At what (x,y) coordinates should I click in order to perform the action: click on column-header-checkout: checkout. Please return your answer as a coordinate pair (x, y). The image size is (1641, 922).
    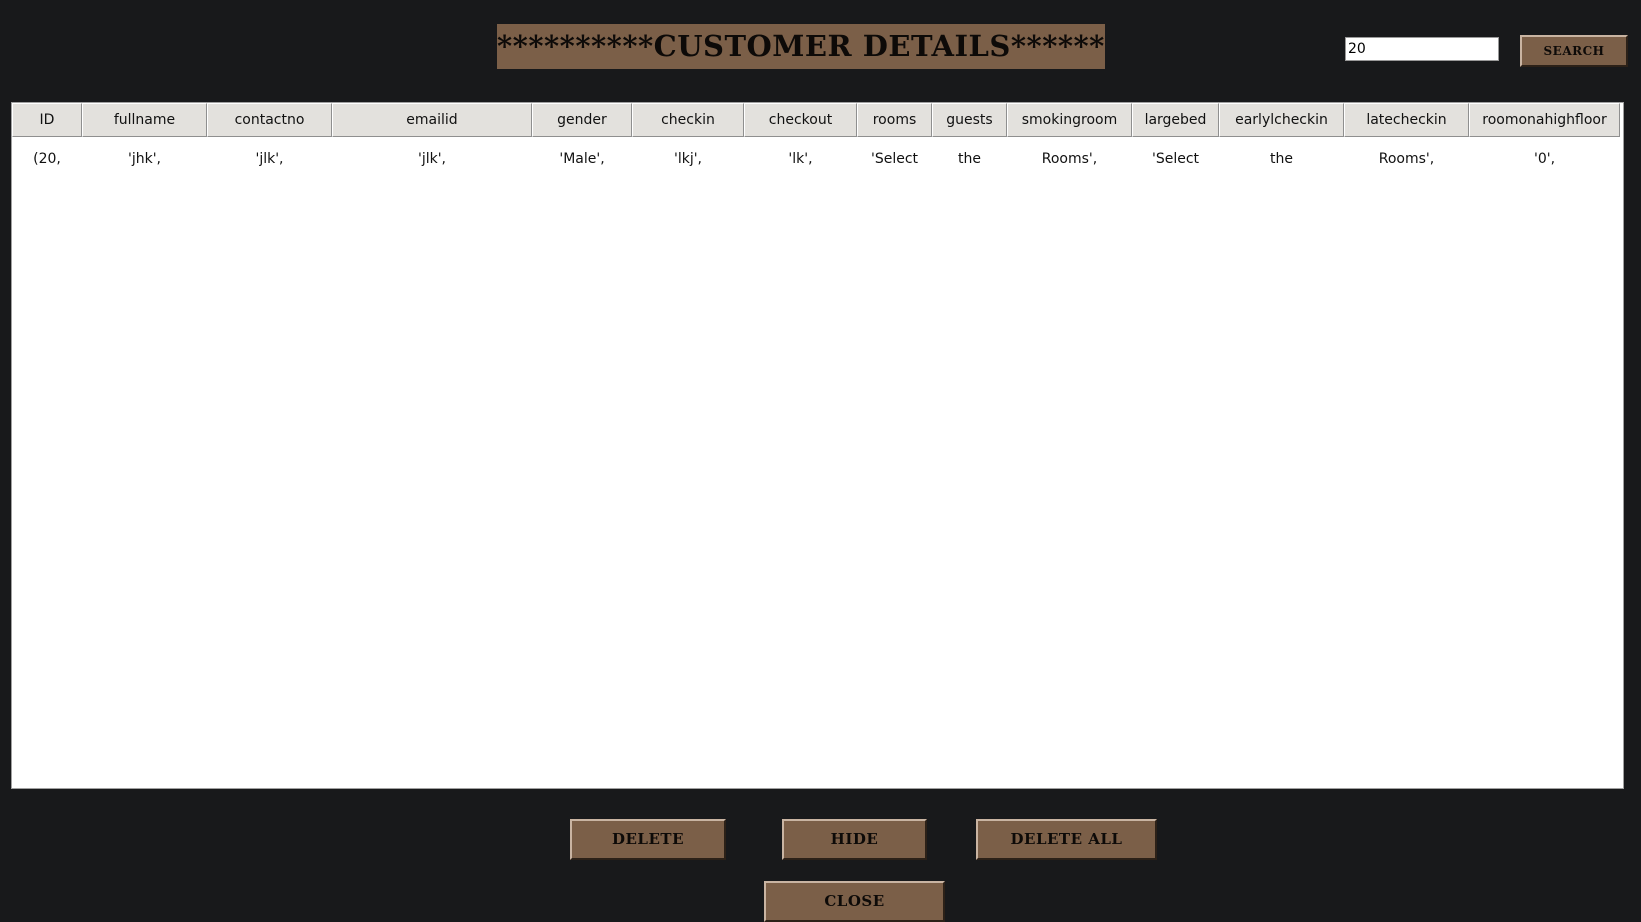
    Looking at the image, I should click on (800, 120).